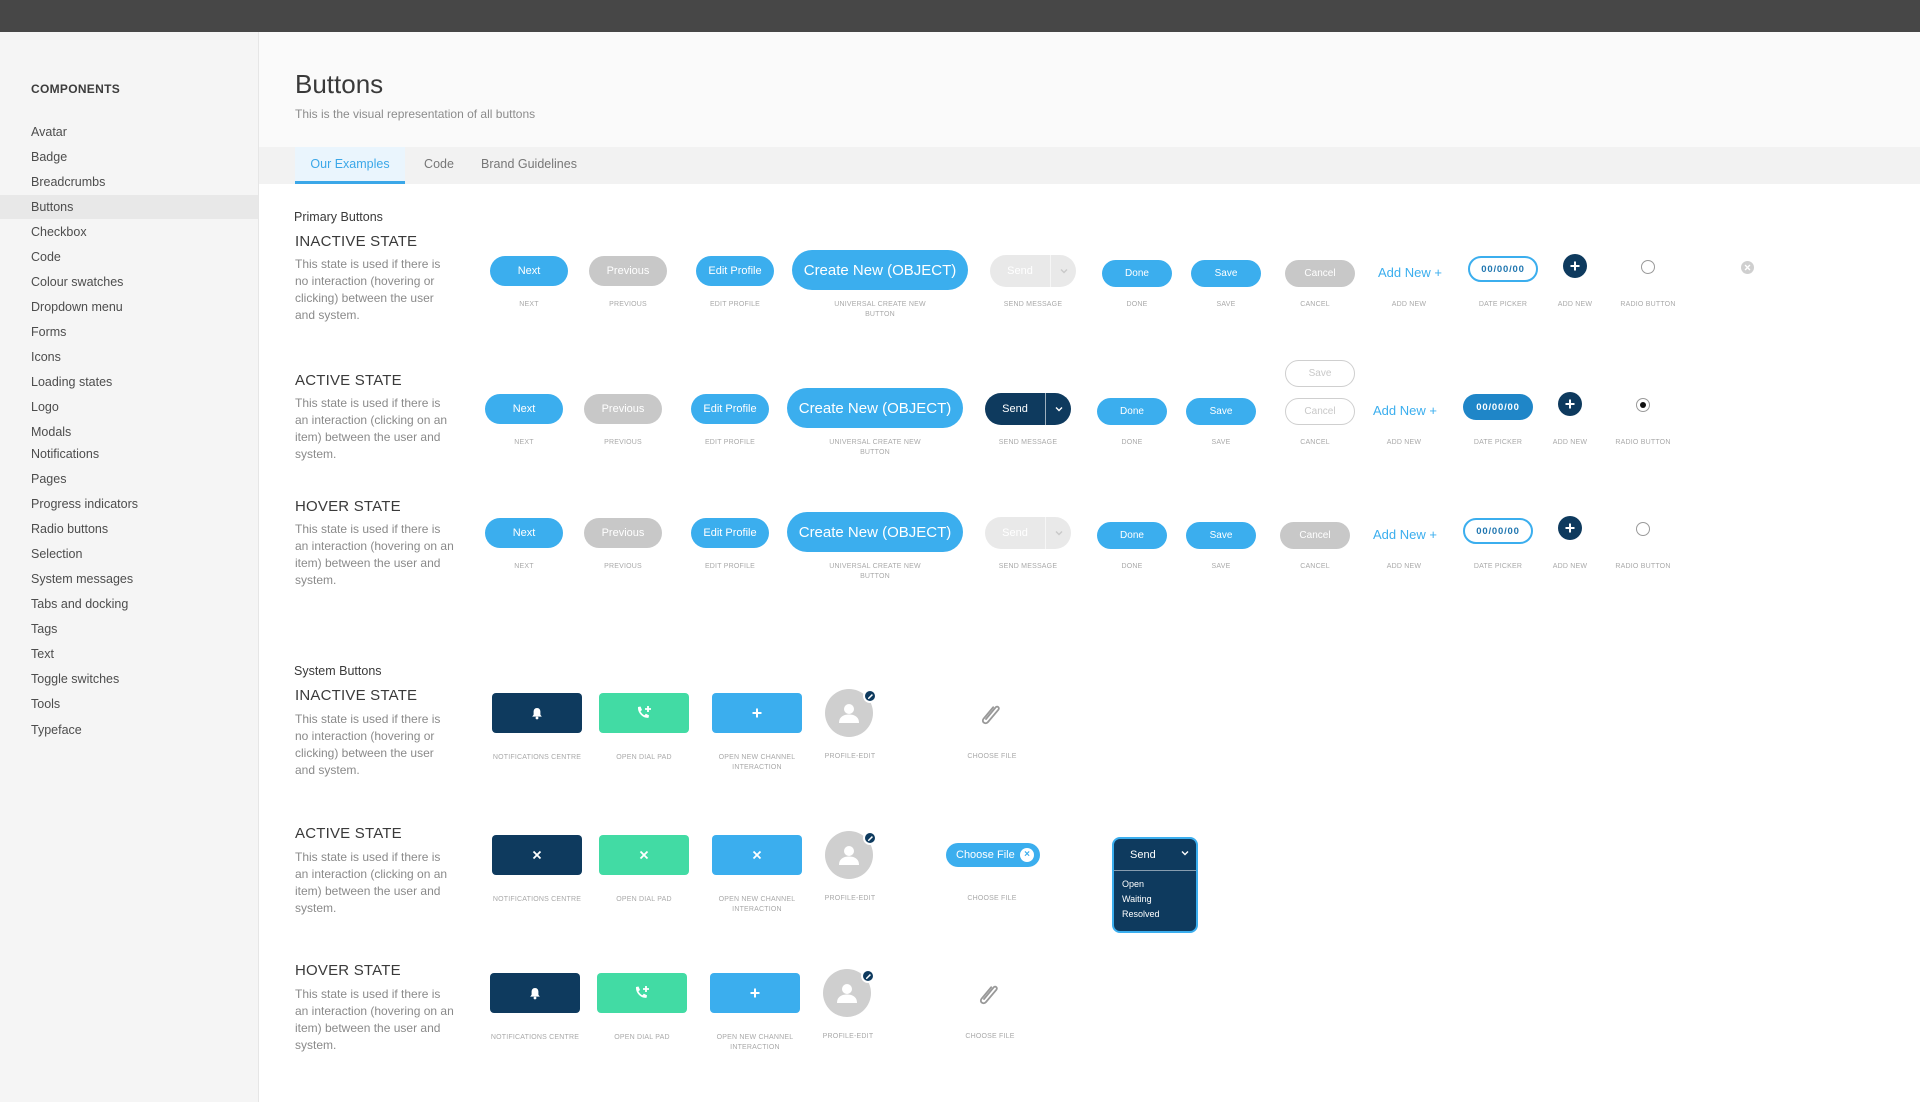 The height and width of the screenshot is (1102, 1920). I want to click on send-dropdown: Send Open Waiting Resolved, so click(1155, 885).